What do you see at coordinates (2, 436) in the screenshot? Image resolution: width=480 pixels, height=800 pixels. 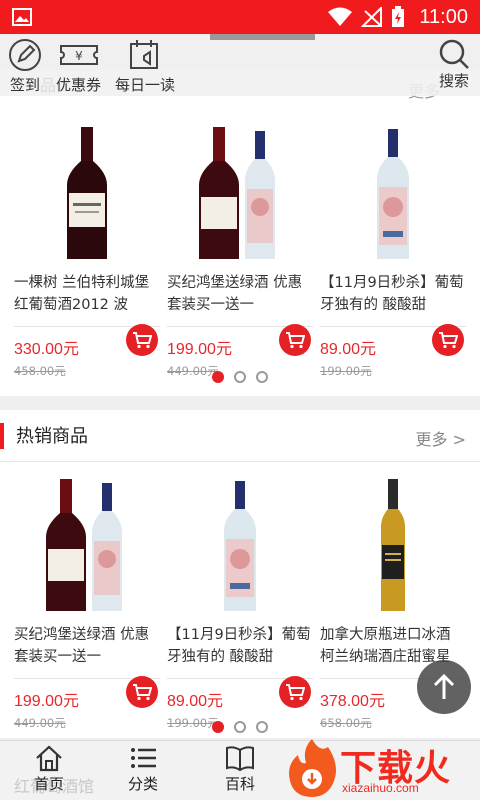 I see `section-accent-bar` at bounding box center [2, 436].